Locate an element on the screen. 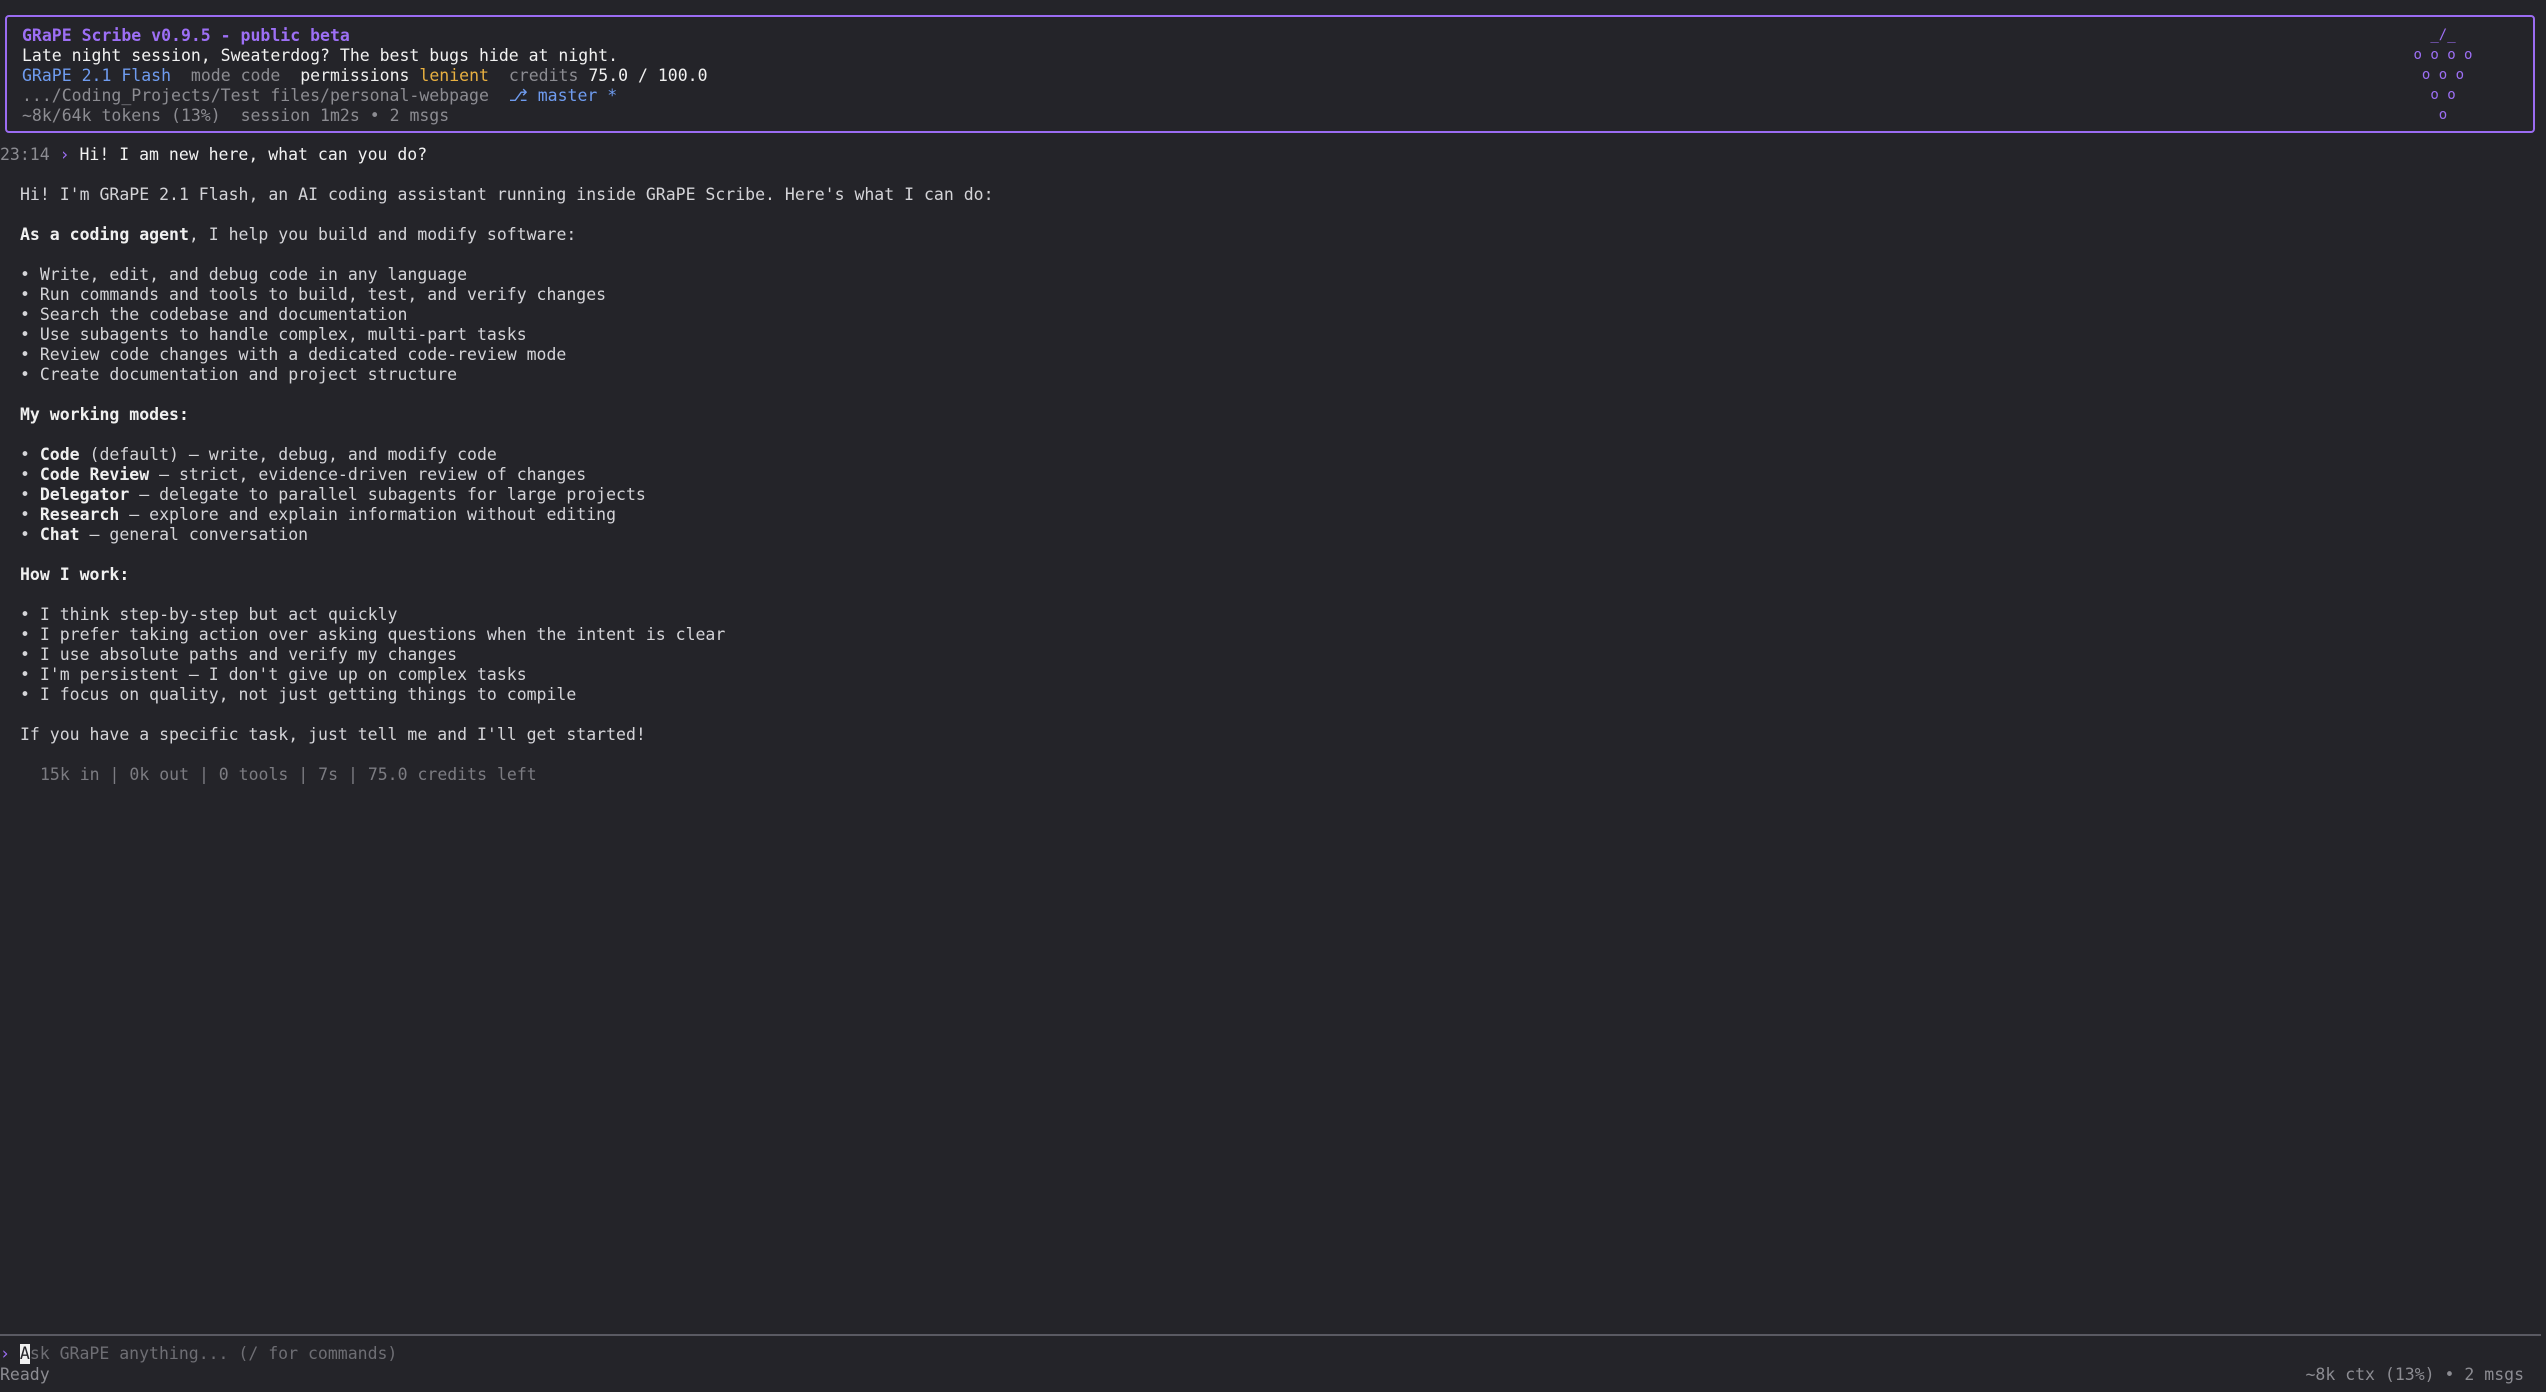 Image resolution: width=2546 pixels, height=1392 pixels. credits-value: 75.0 / 100.0 is located at coordinates (648, 75).